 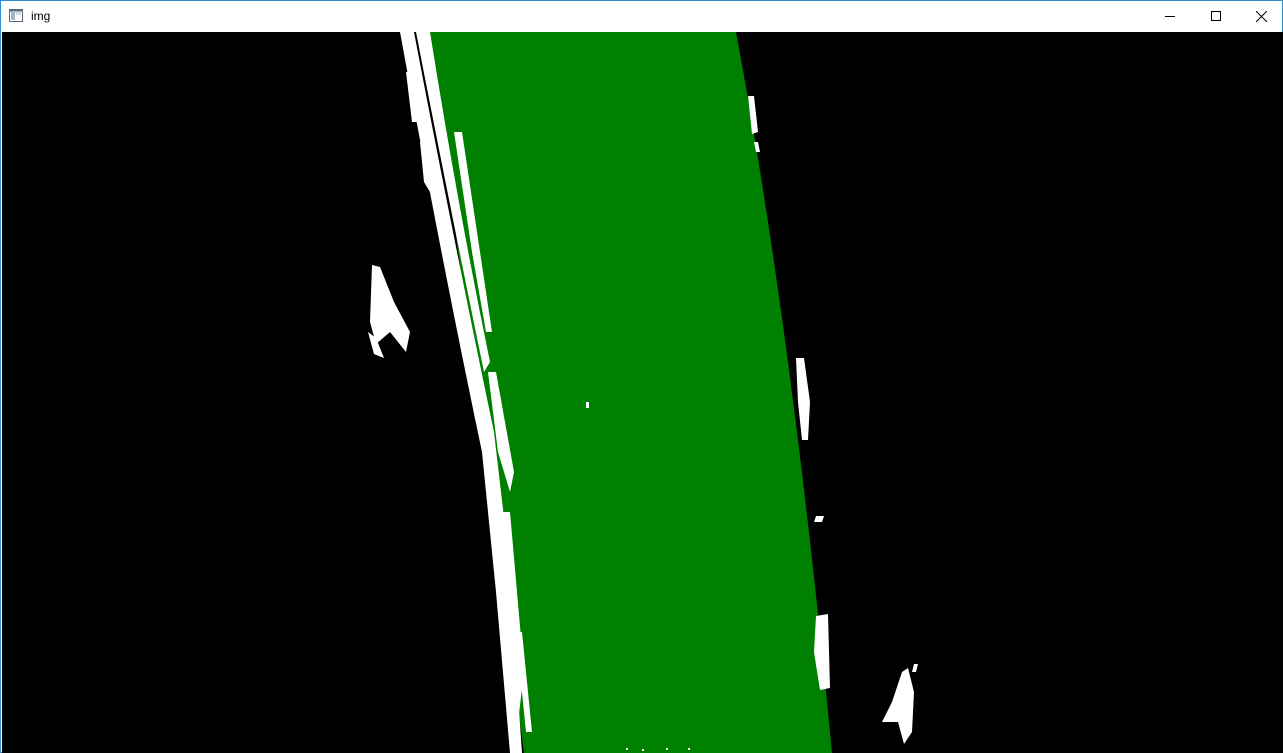 I want to click on close-button, so click(x=1260, y=16).